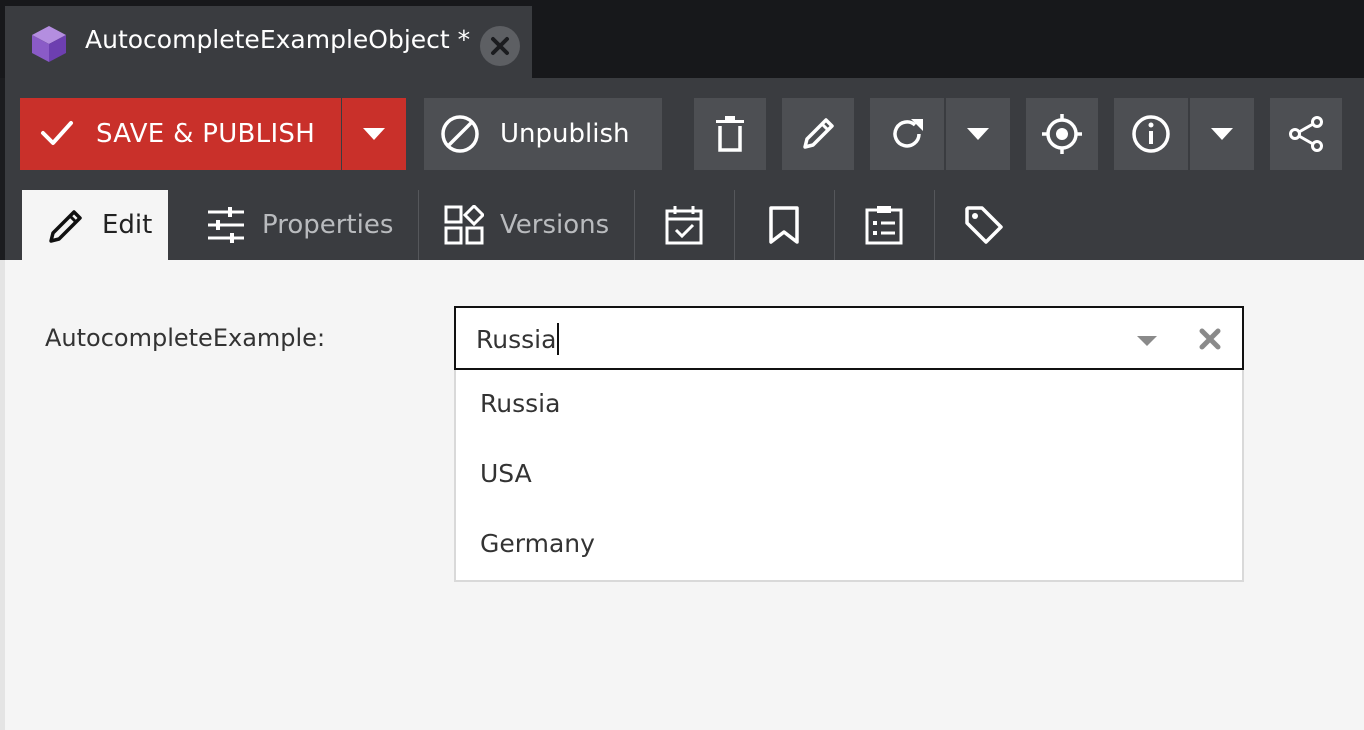 The image size is (1364, 730). I want to click on locate-button, so click(1062, 134).